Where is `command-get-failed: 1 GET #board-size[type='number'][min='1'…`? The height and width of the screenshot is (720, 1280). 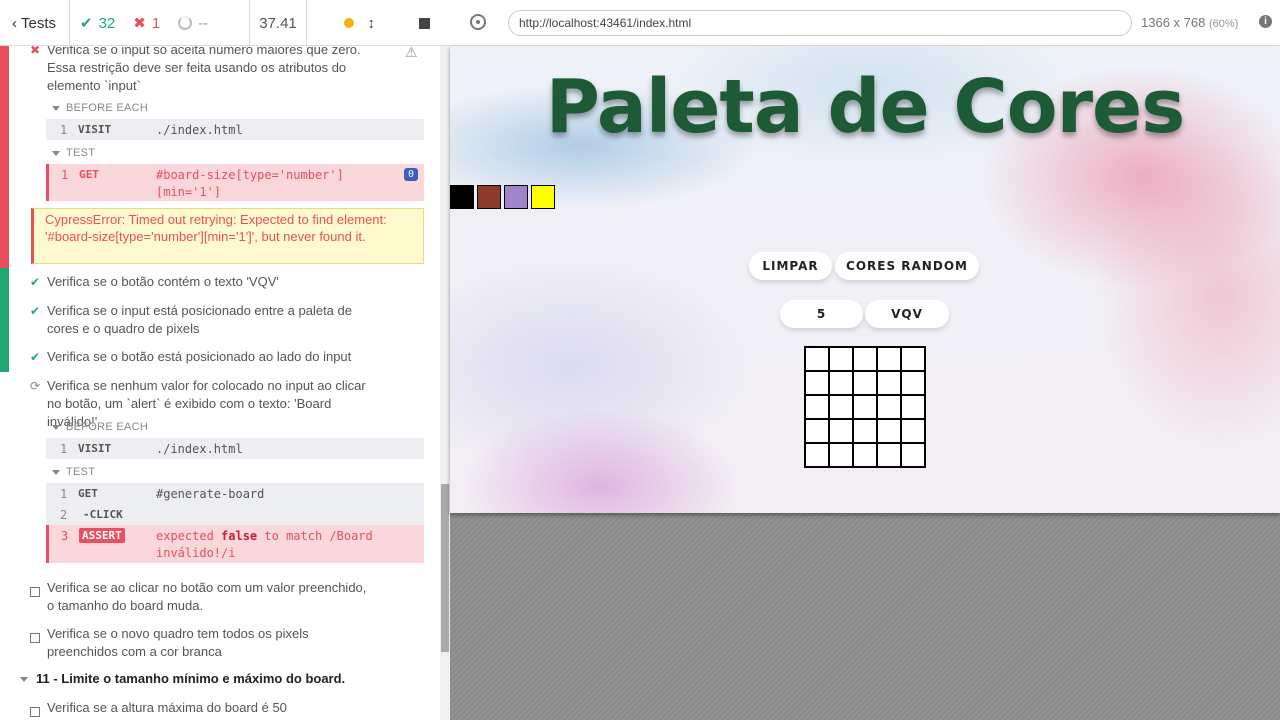 command-get-failed: 1 GET #board-size[type='number'][min='1'… is located at coordinates (235, 182).